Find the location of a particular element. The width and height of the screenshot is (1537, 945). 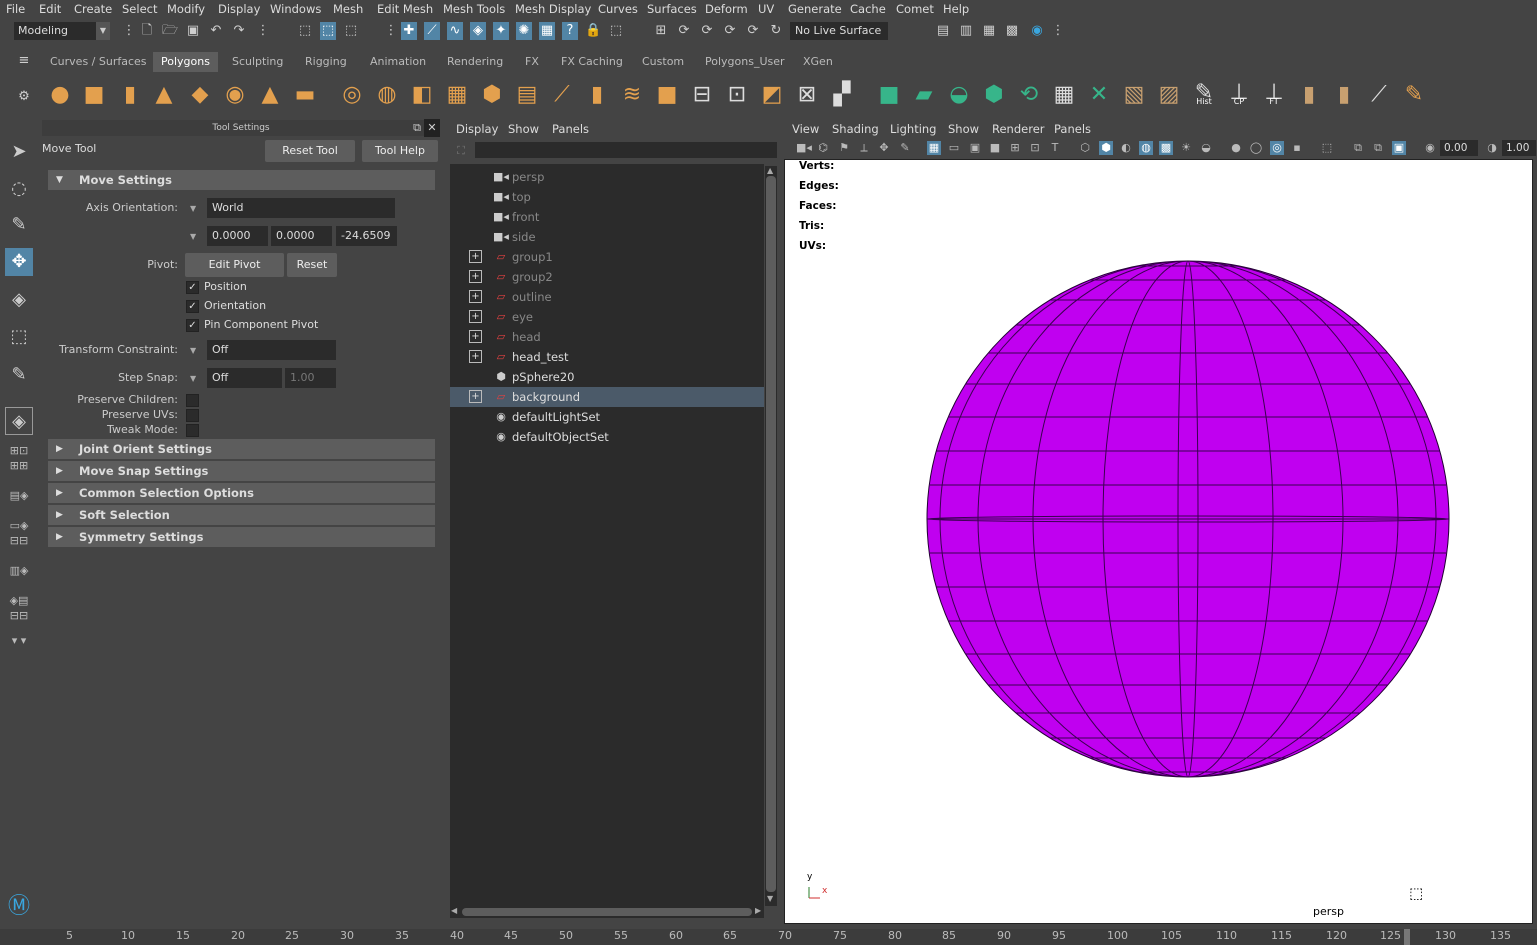

safe-action-icon: ⊡ is located at coordinates (1035, 148).